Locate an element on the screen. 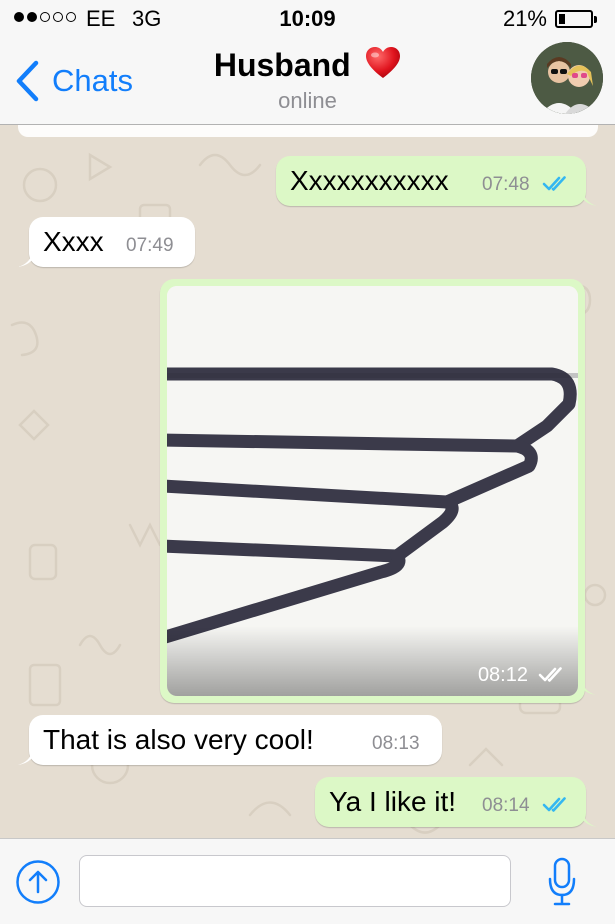 The image size is (615, 924). avatar-photo is located at coordinates (567, 78).